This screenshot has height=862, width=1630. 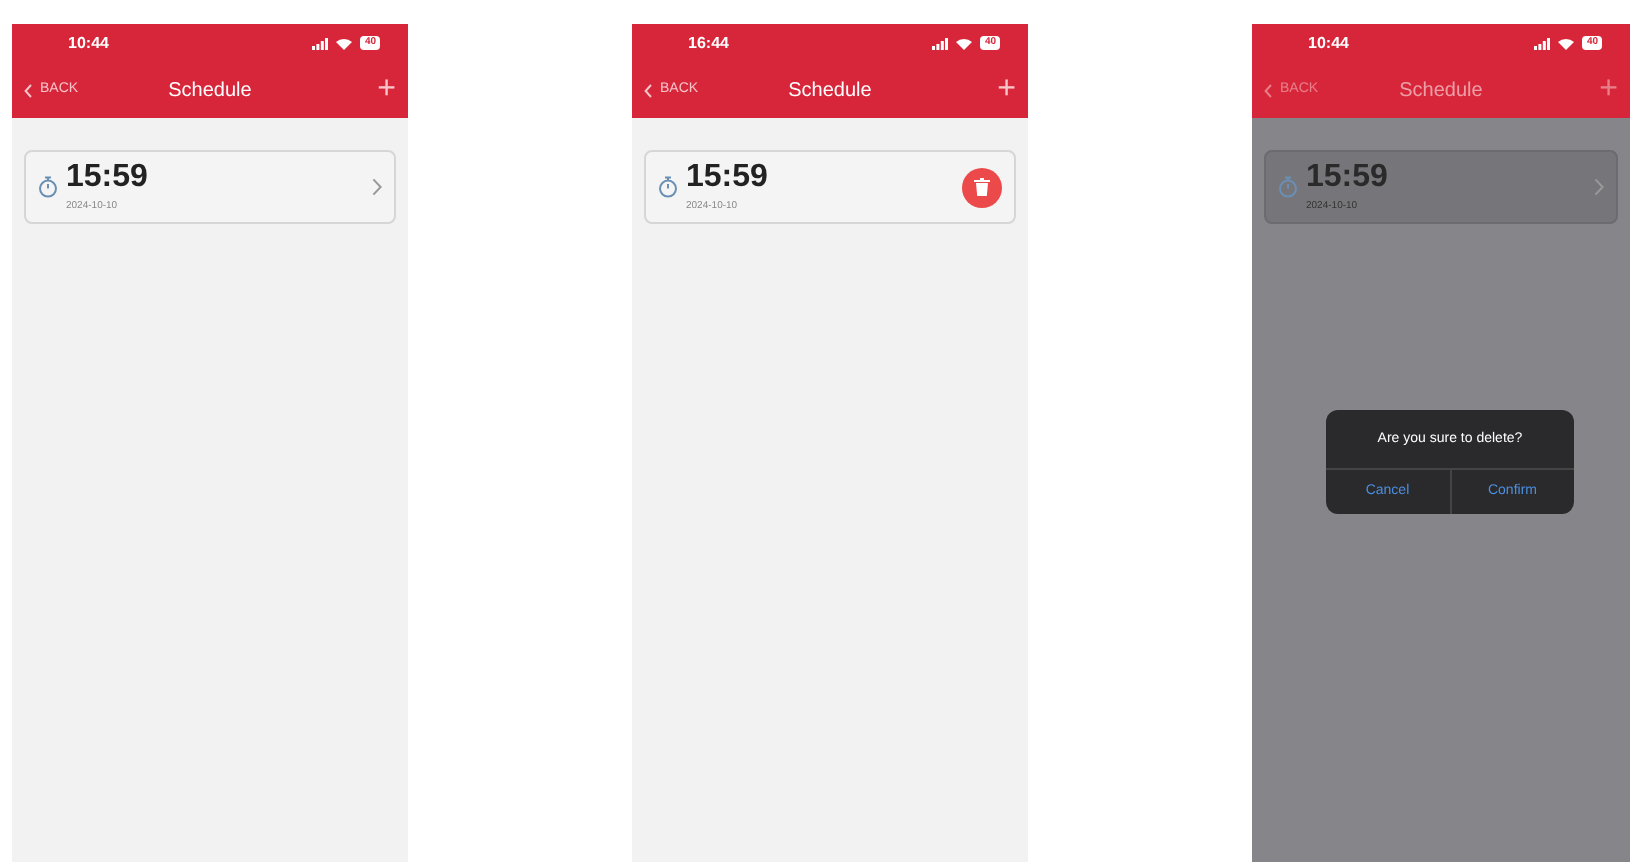 I want to click on delete-button, so click(x=982, y=187).